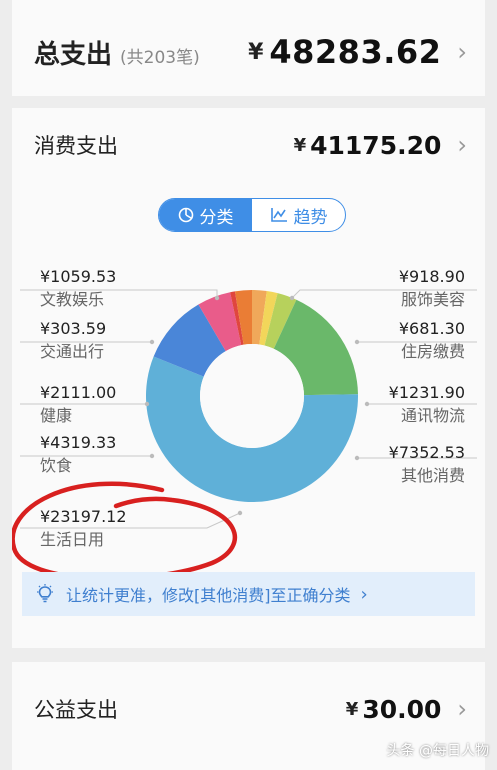  I want to click on total-currency: ¥, so click(256, 52).